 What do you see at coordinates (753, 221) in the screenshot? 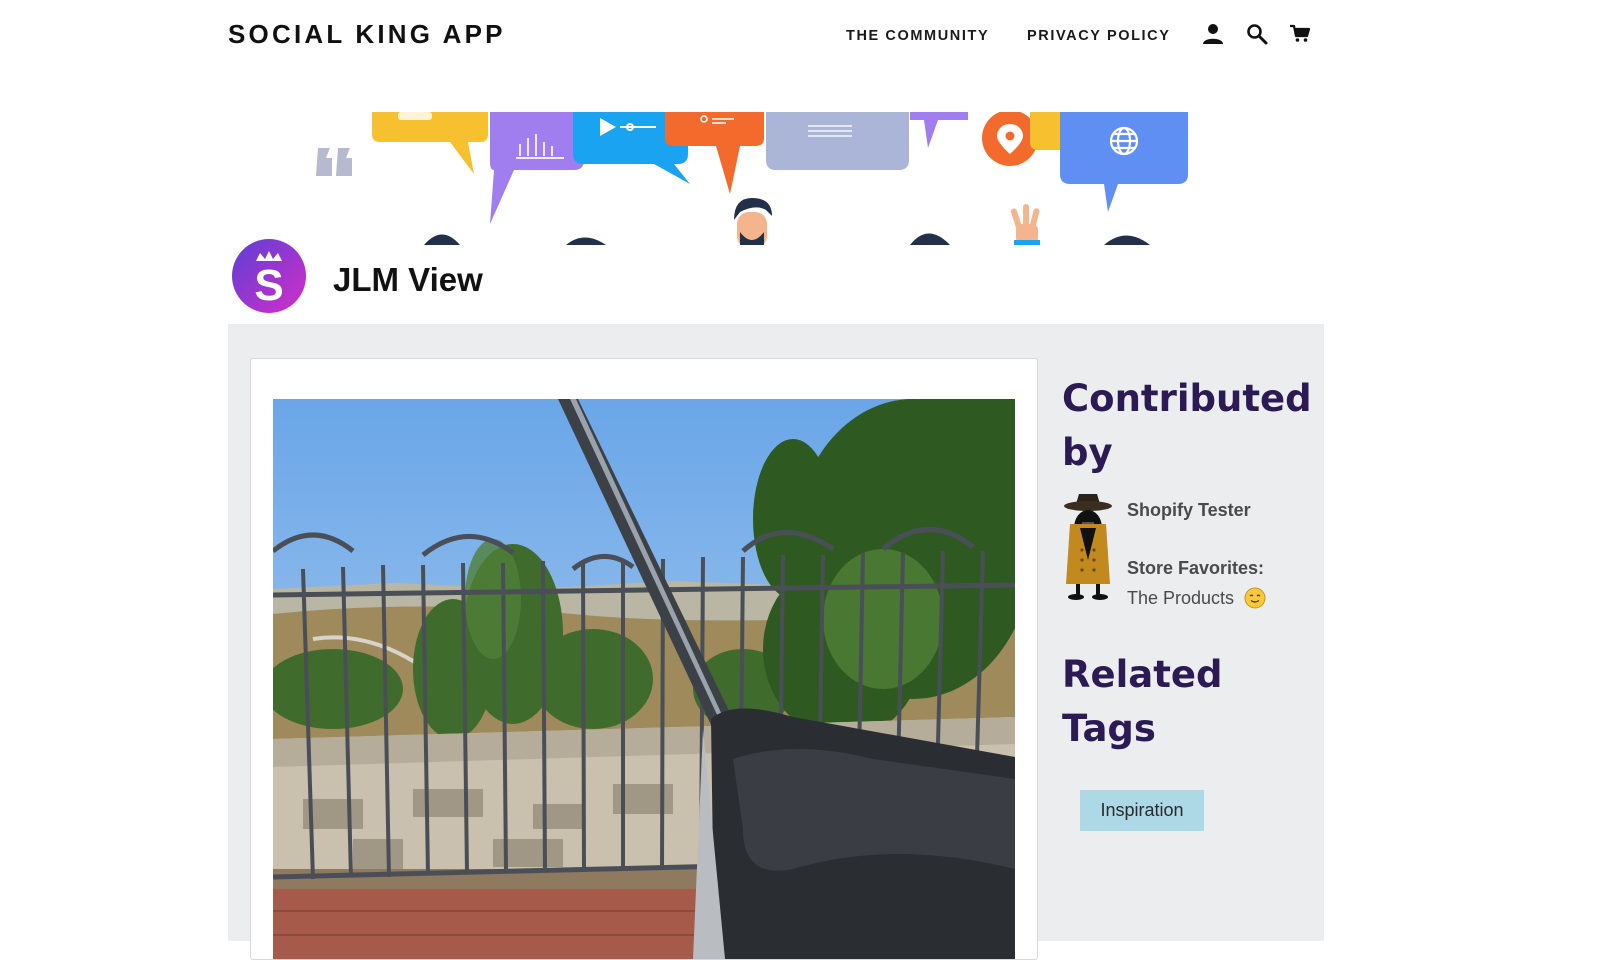
I see `person-illustration` at bounding box center [753, 221].